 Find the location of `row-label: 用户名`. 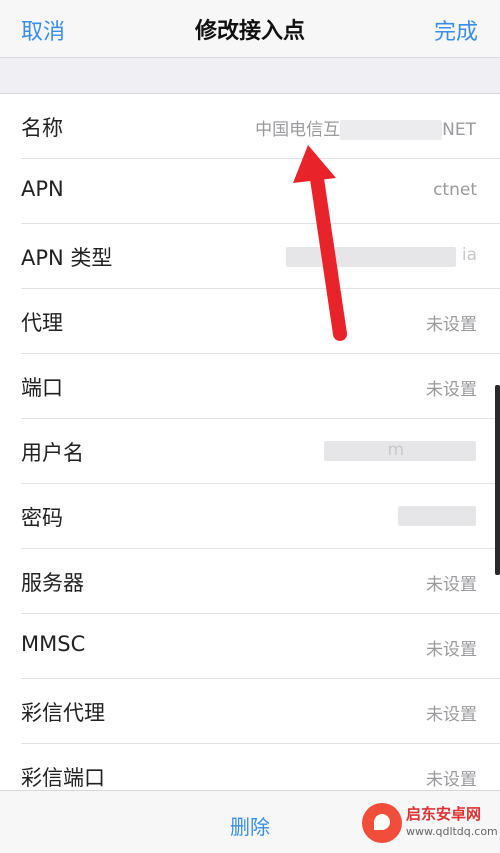

row-label: 用户名 is located at coordinates (52, 453).